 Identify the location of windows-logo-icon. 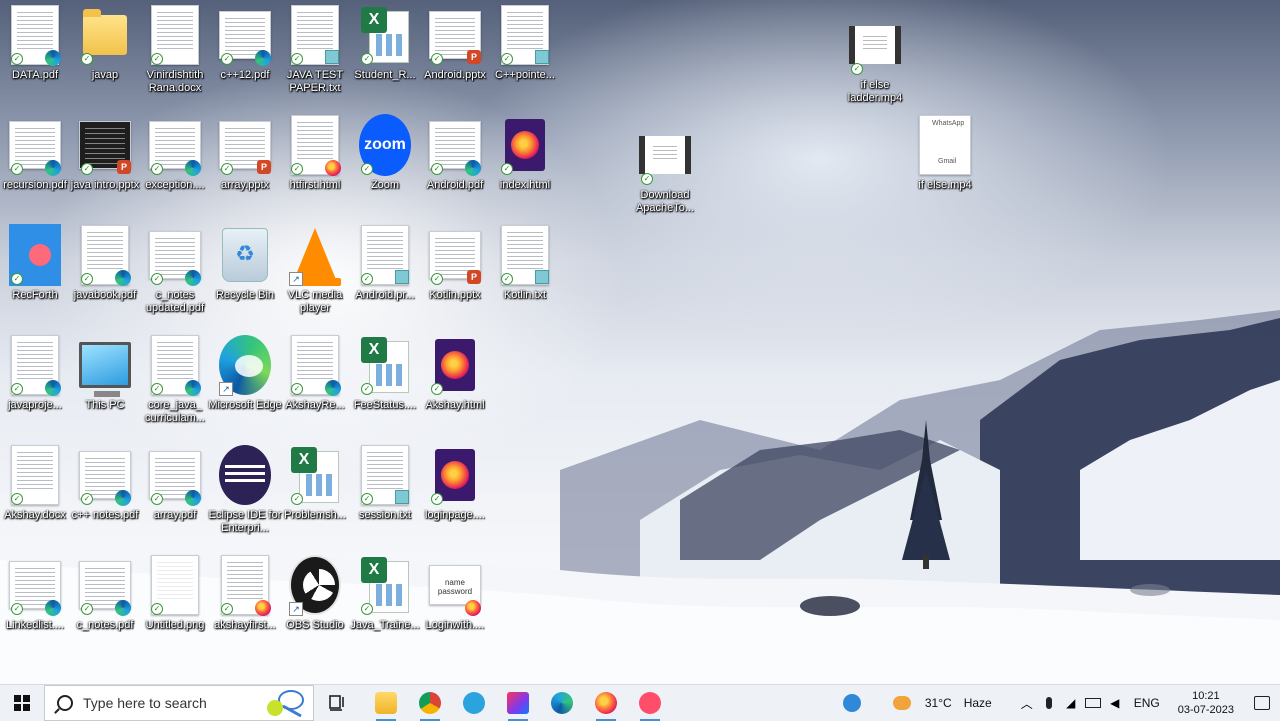
(22, 703).